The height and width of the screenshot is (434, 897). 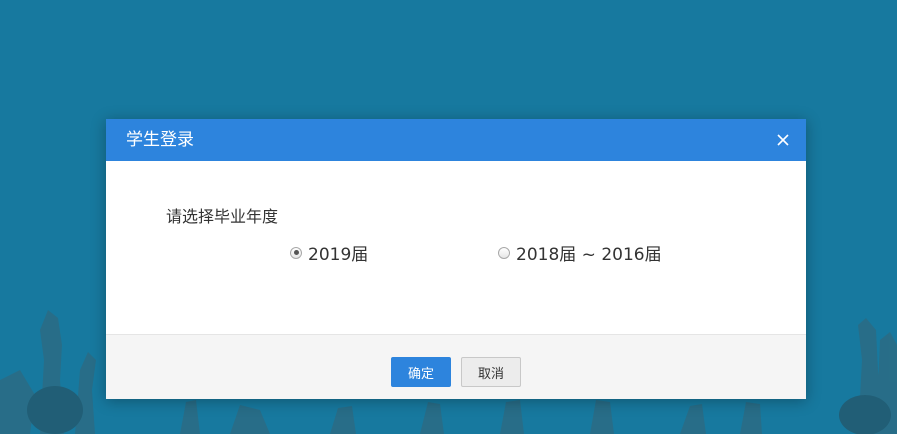 What do you see at coordinates (222, 216) in the screenshot?
I see `graduation-year-prompt: 请选择毕业年度` at bounding box center [222, 216].